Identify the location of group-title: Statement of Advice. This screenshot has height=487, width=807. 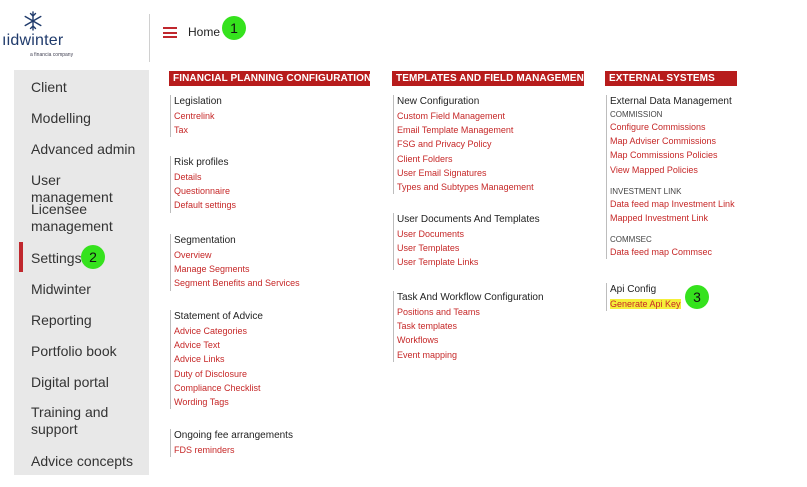
(218, 316).